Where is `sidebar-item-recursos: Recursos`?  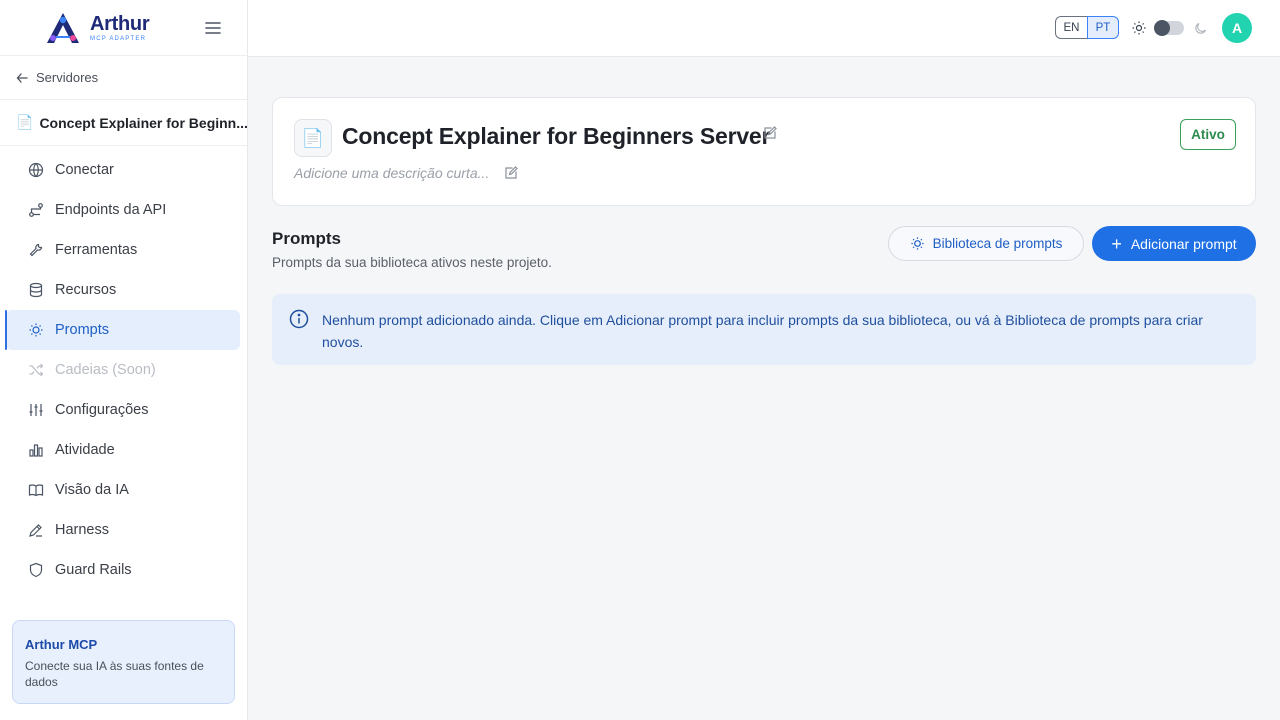 sidebar-item-recursos: Recursos is located at coordinates (123, 290).